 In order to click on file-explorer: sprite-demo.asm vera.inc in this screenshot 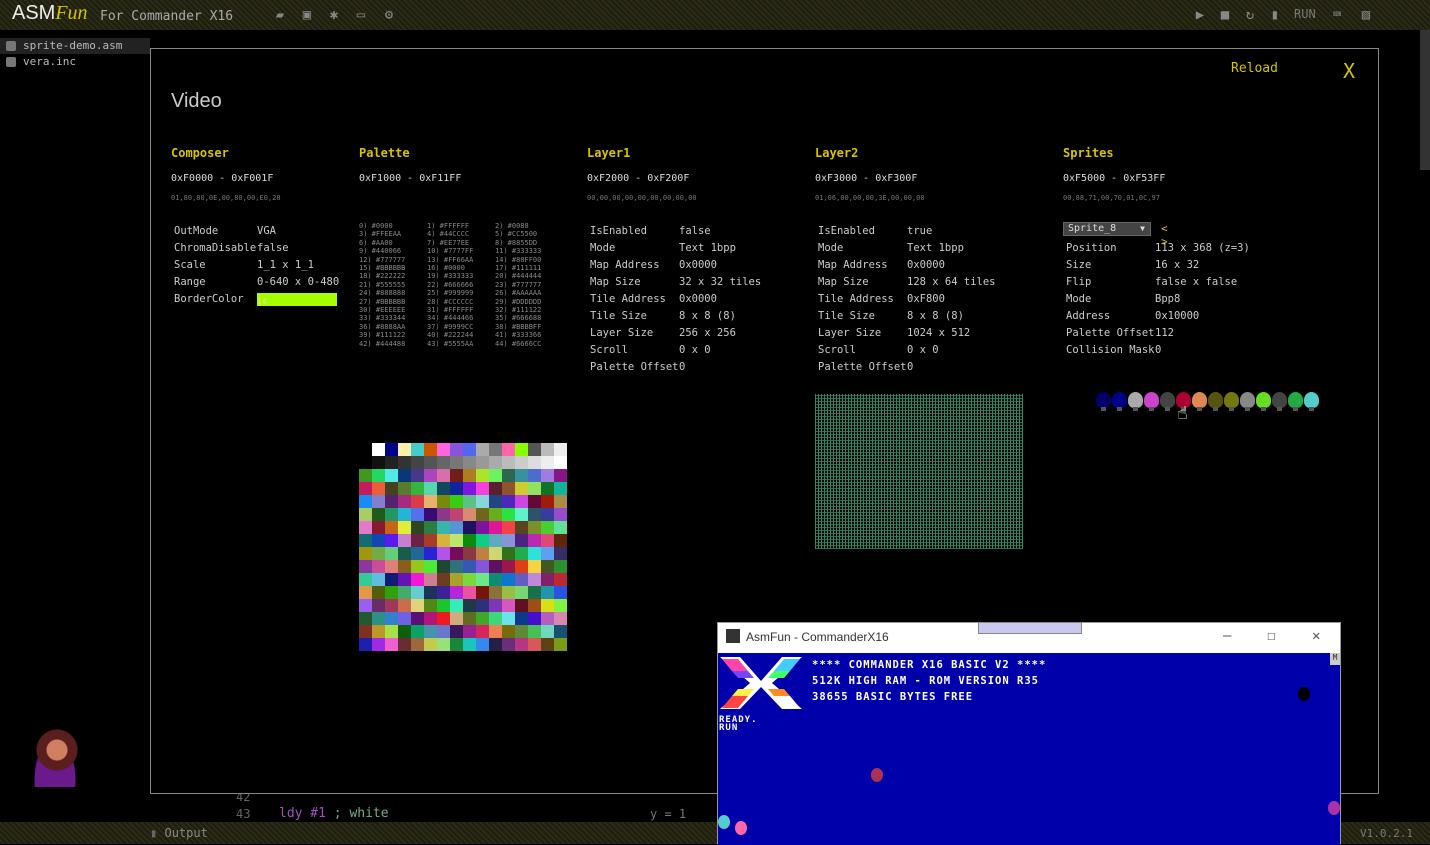, I will do `click(75, 54)`.